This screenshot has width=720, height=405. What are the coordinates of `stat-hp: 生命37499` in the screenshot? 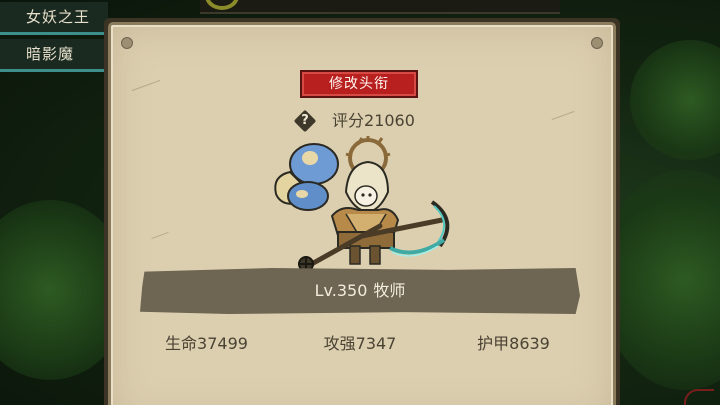 It's located at (206, 344).